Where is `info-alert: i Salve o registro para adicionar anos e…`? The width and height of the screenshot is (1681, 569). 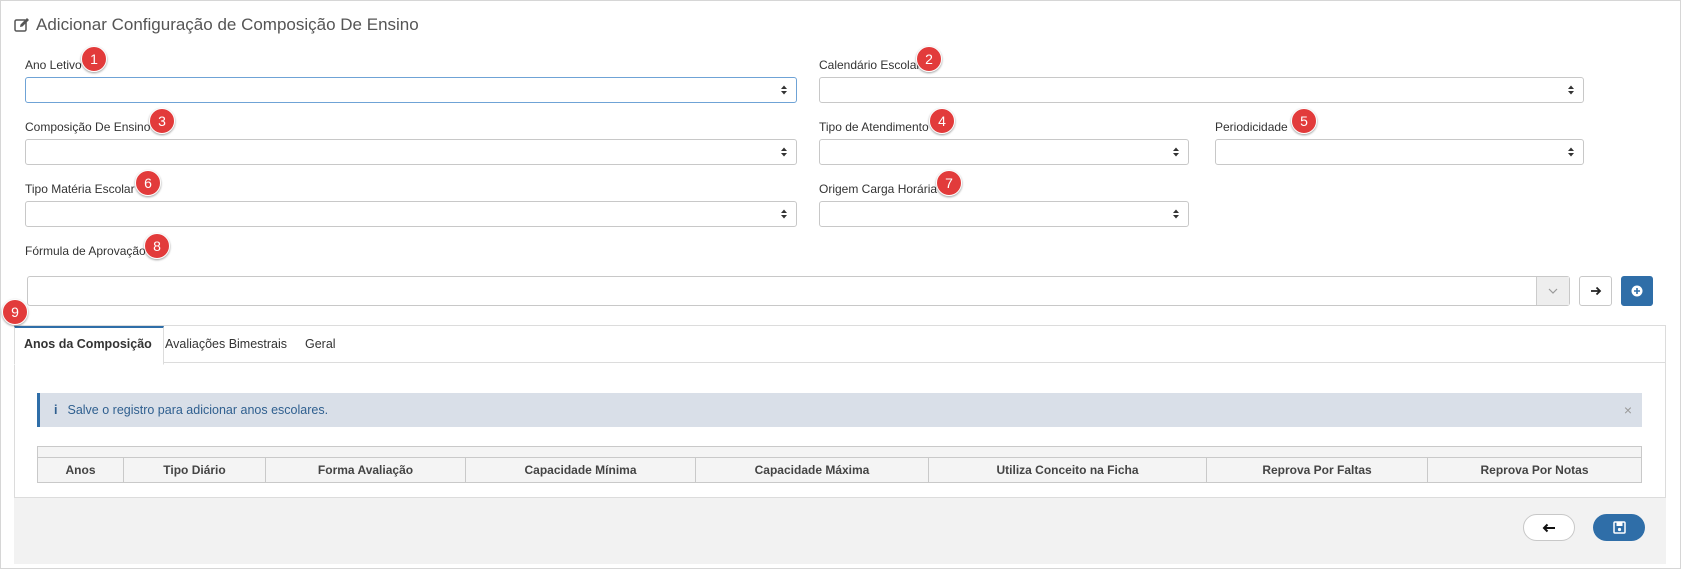 info-alert: i Salve o registro para adicionar anos e… is located at coordinates (839, 410).